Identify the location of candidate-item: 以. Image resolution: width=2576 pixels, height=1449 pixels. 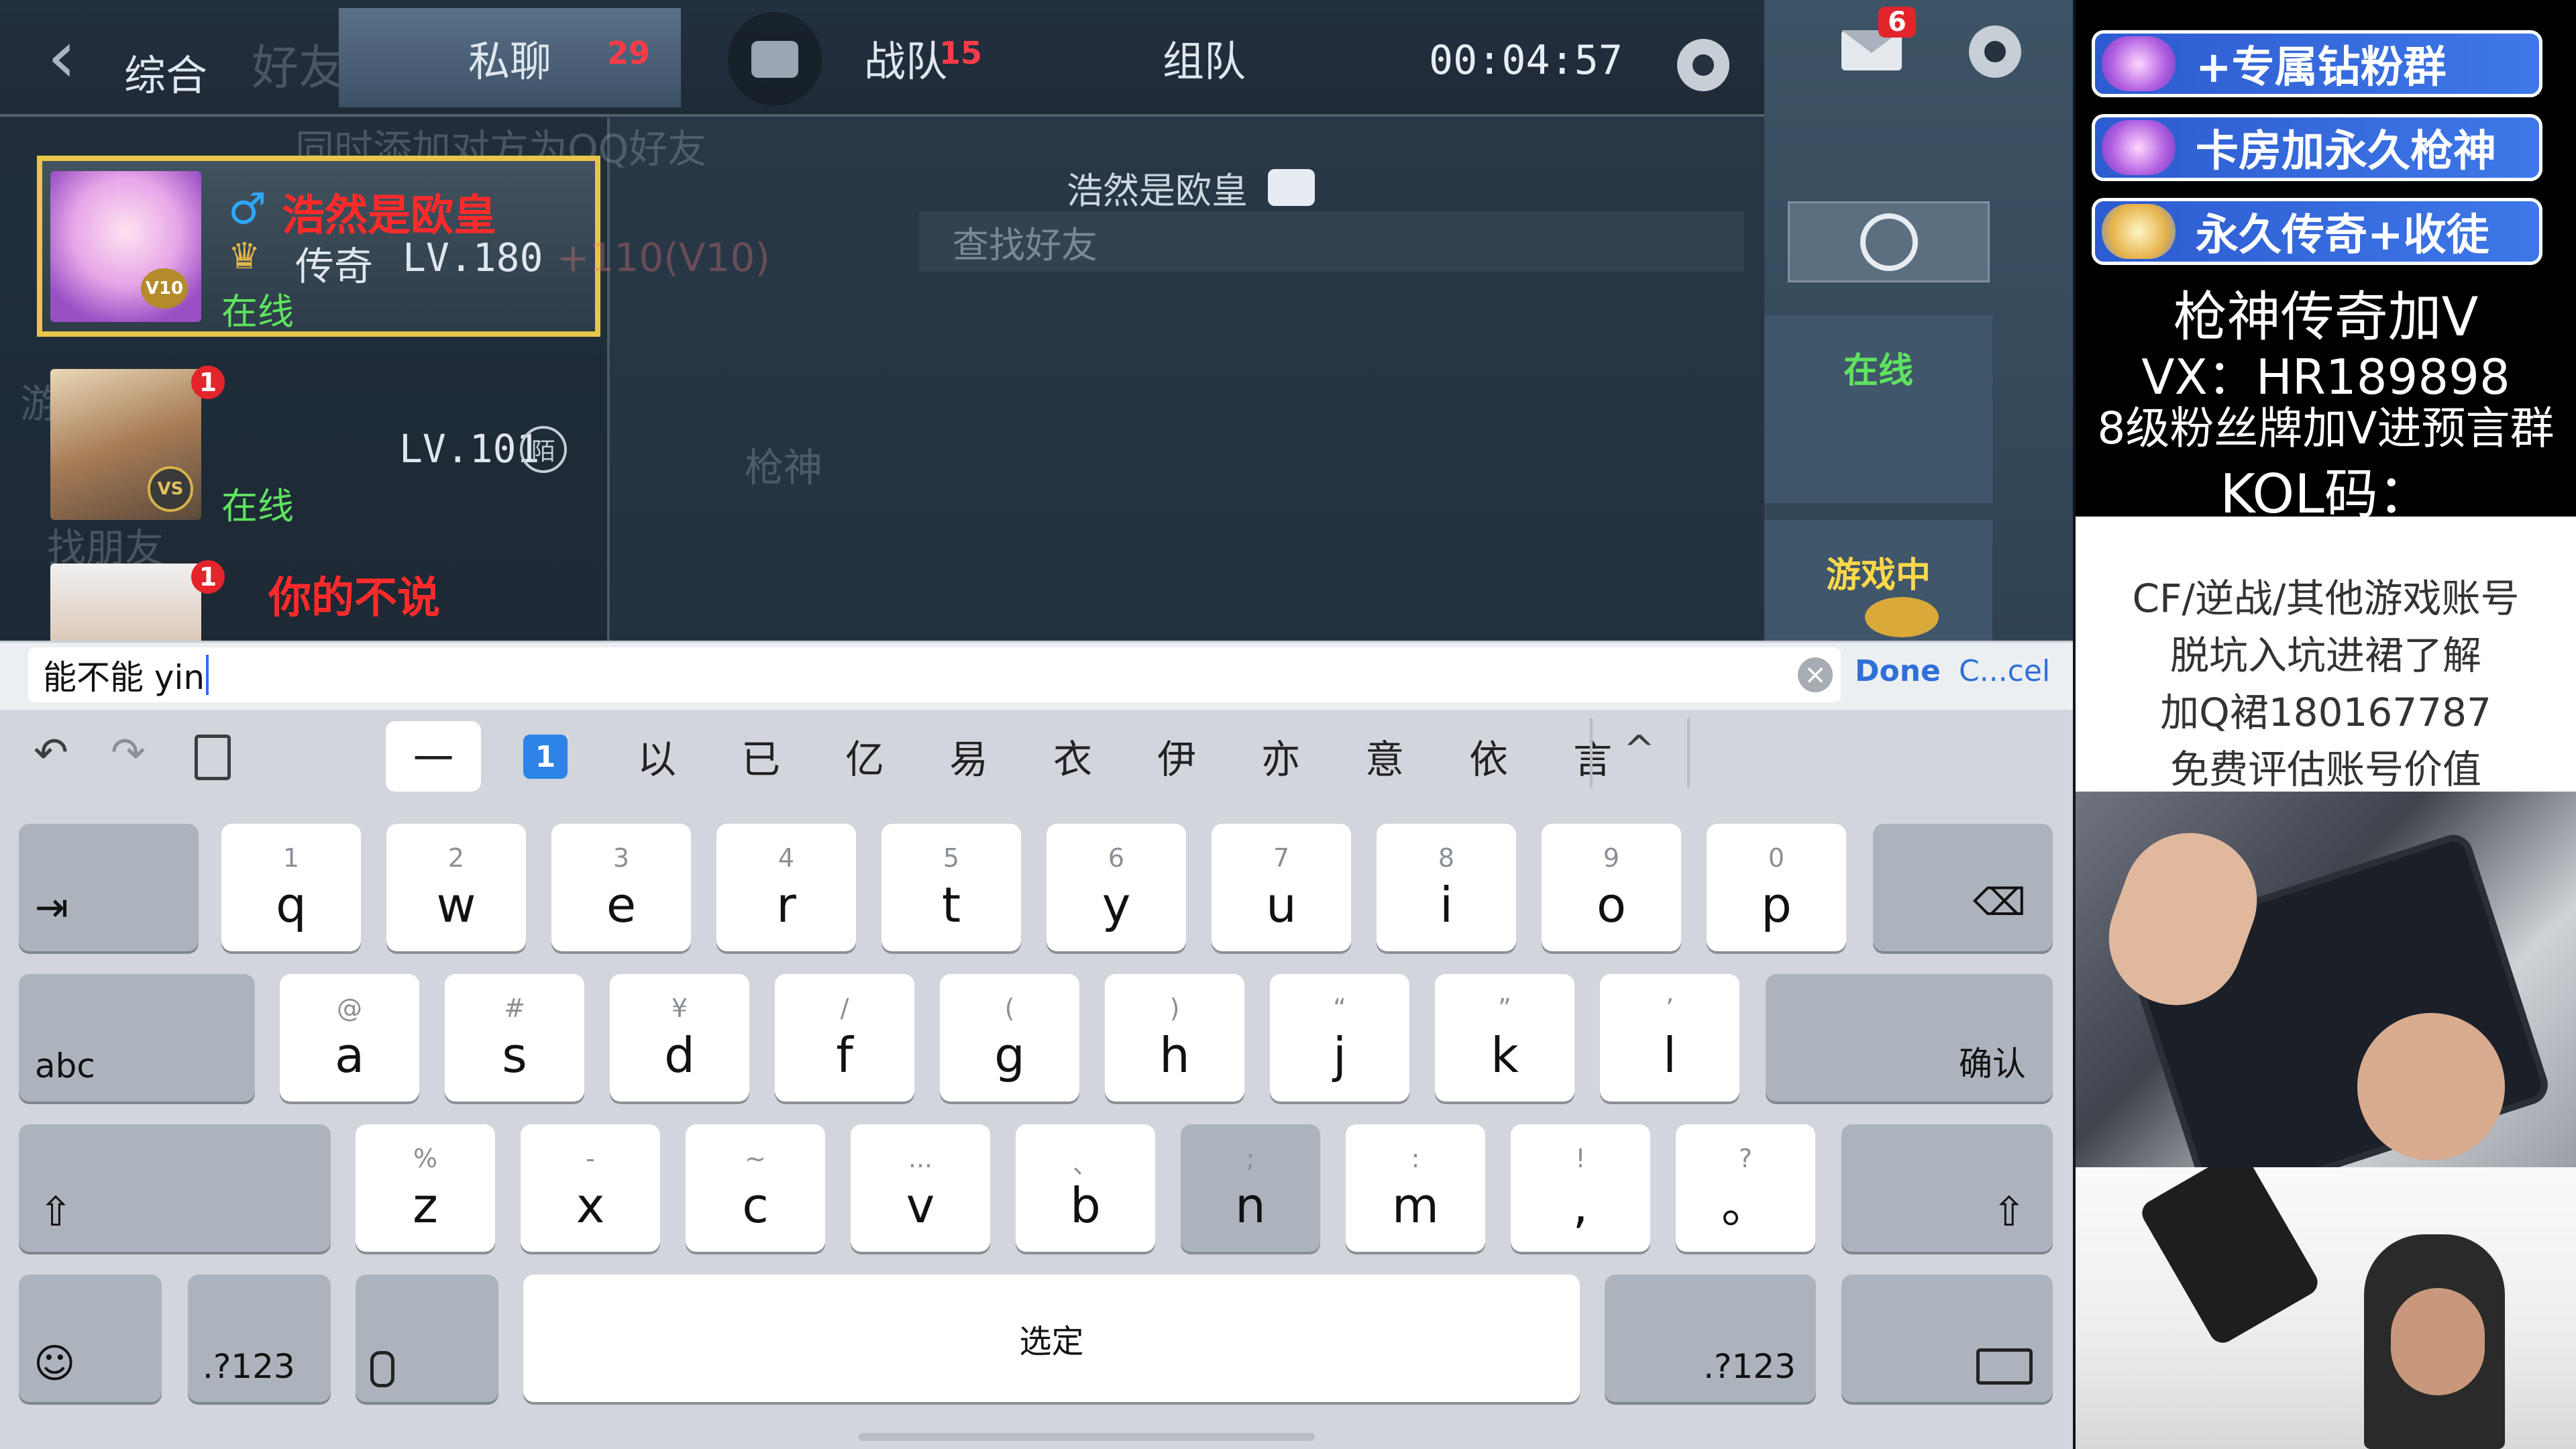
(656, 758).